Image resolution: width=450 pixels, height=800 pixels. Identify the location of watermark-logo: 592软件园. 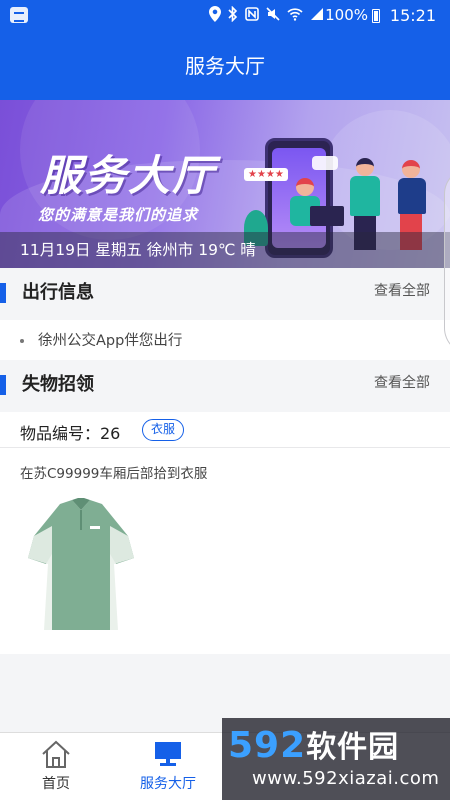
(313, 744).